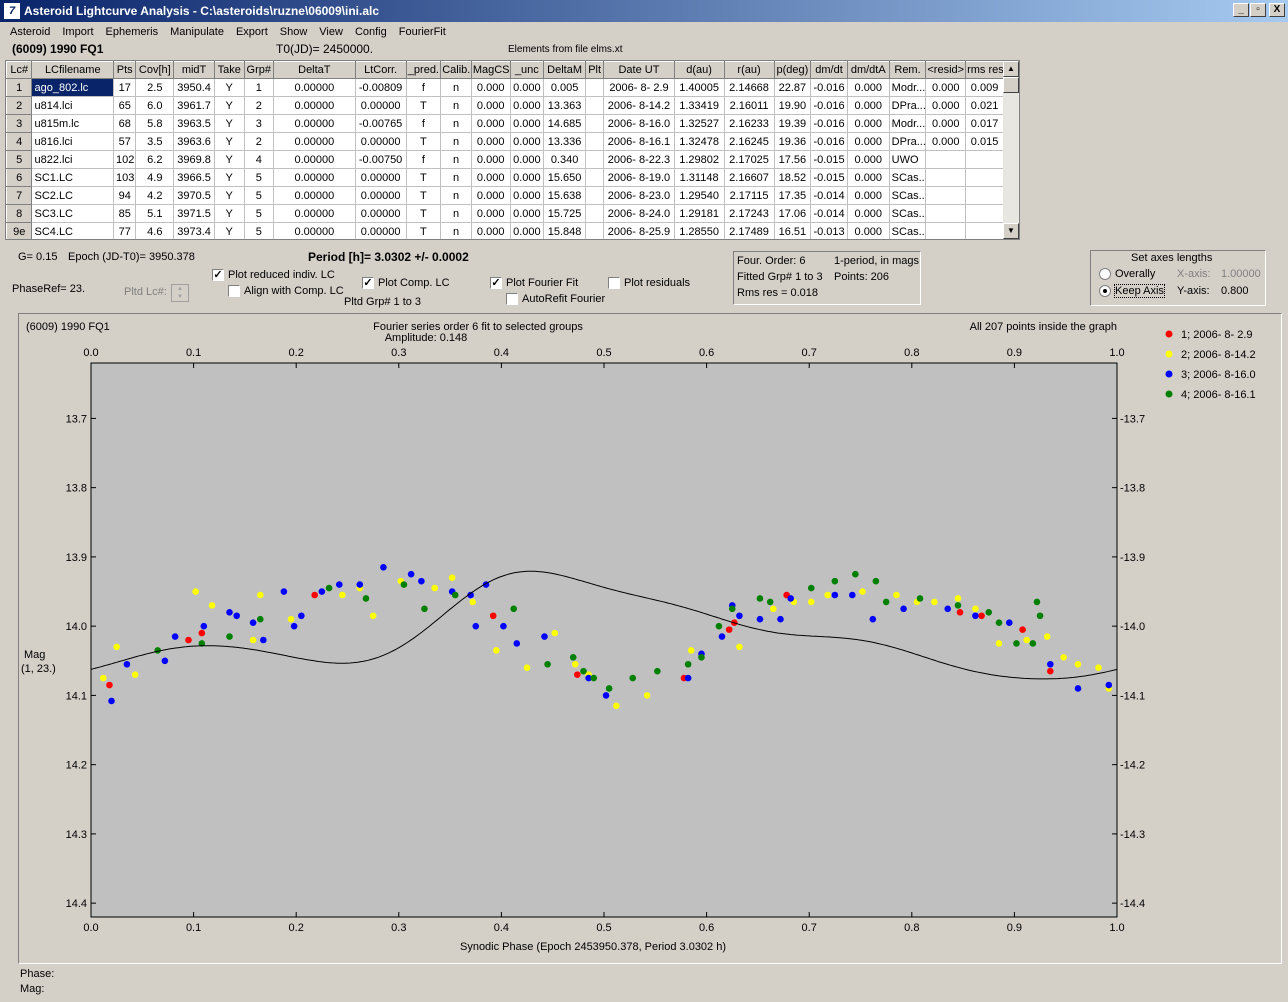  I want to click on column-header: midT, so click(194, 70).